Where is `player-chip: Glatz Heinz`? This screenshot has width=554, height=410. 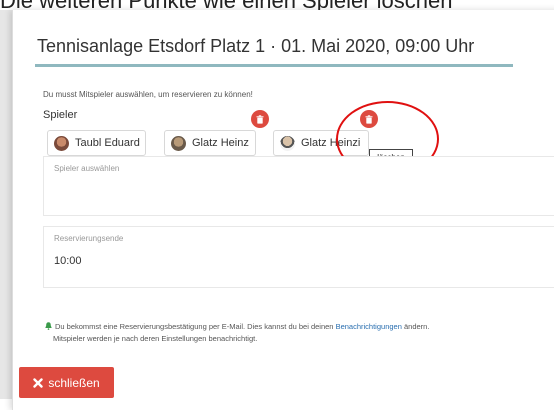 player-chip: Glatz Heinz is located at coordinates (210, 143).